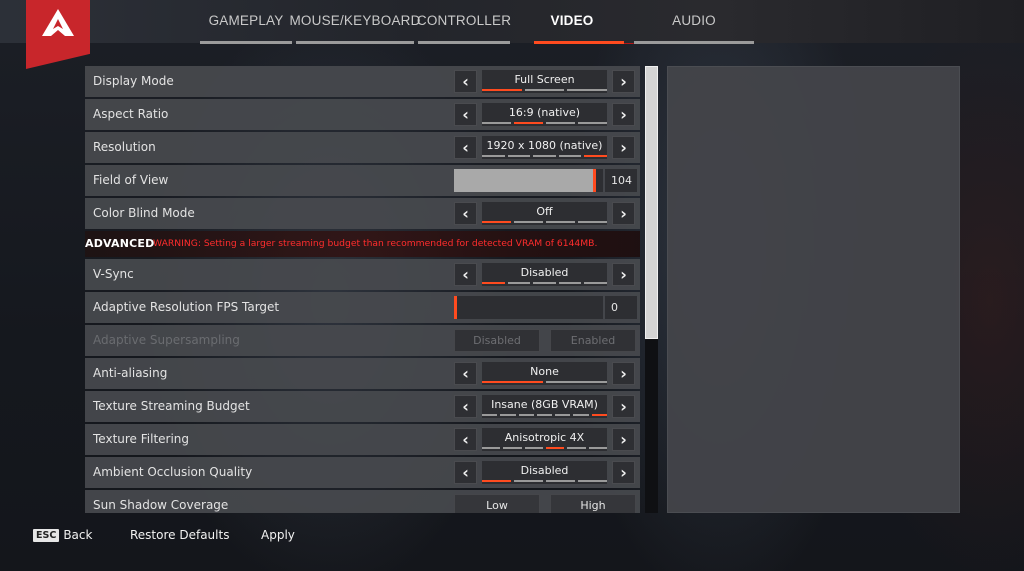 This screenshot has width=1024, height=571. What do you see at coordinates (544, 439) in the screenshot?
I see `texture-filtering-selector: Anisotropic 4X` at bounding box center [544, 439].